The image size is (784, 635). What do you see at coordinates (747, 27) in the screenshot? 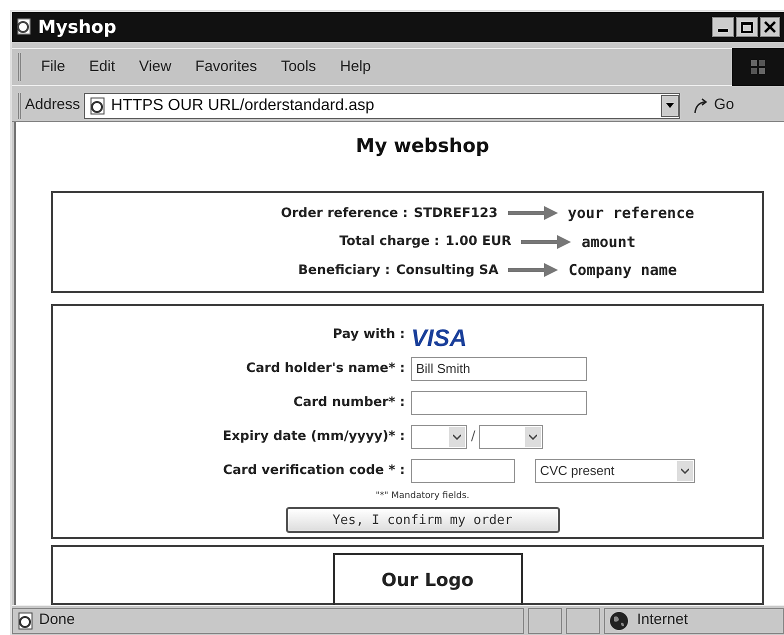
I see `maximize-button` at bounding box center [747, 27].